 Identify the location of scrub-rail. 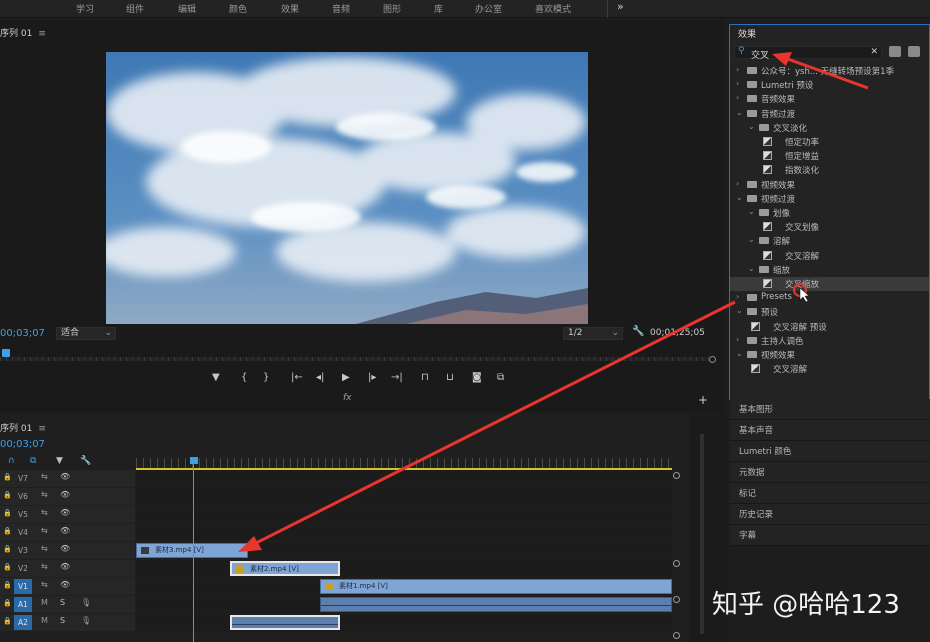
(355, 359).